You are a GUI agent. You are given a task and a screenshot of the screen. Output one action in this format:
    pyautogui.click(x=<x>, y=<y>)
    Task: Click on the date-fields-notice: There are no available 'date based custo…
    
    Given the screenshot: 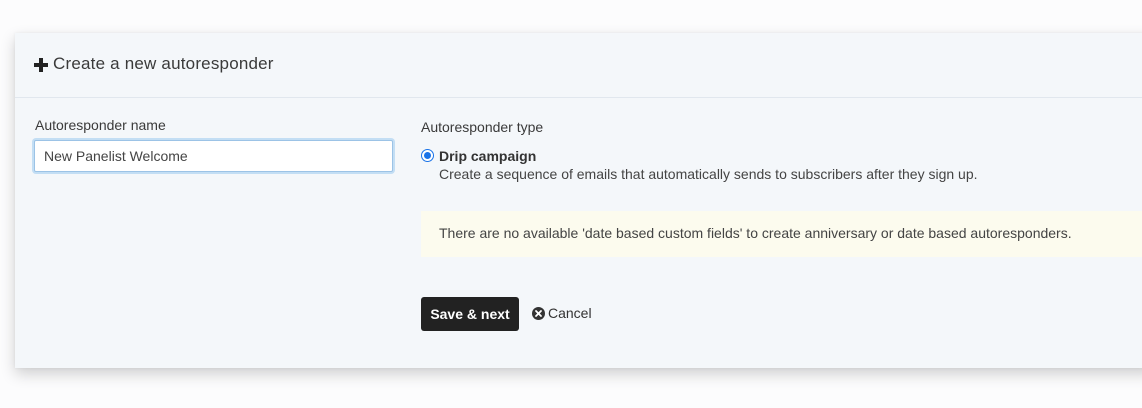 What is the action you would take?
    pyautogui.click(x=781, y=234)
    